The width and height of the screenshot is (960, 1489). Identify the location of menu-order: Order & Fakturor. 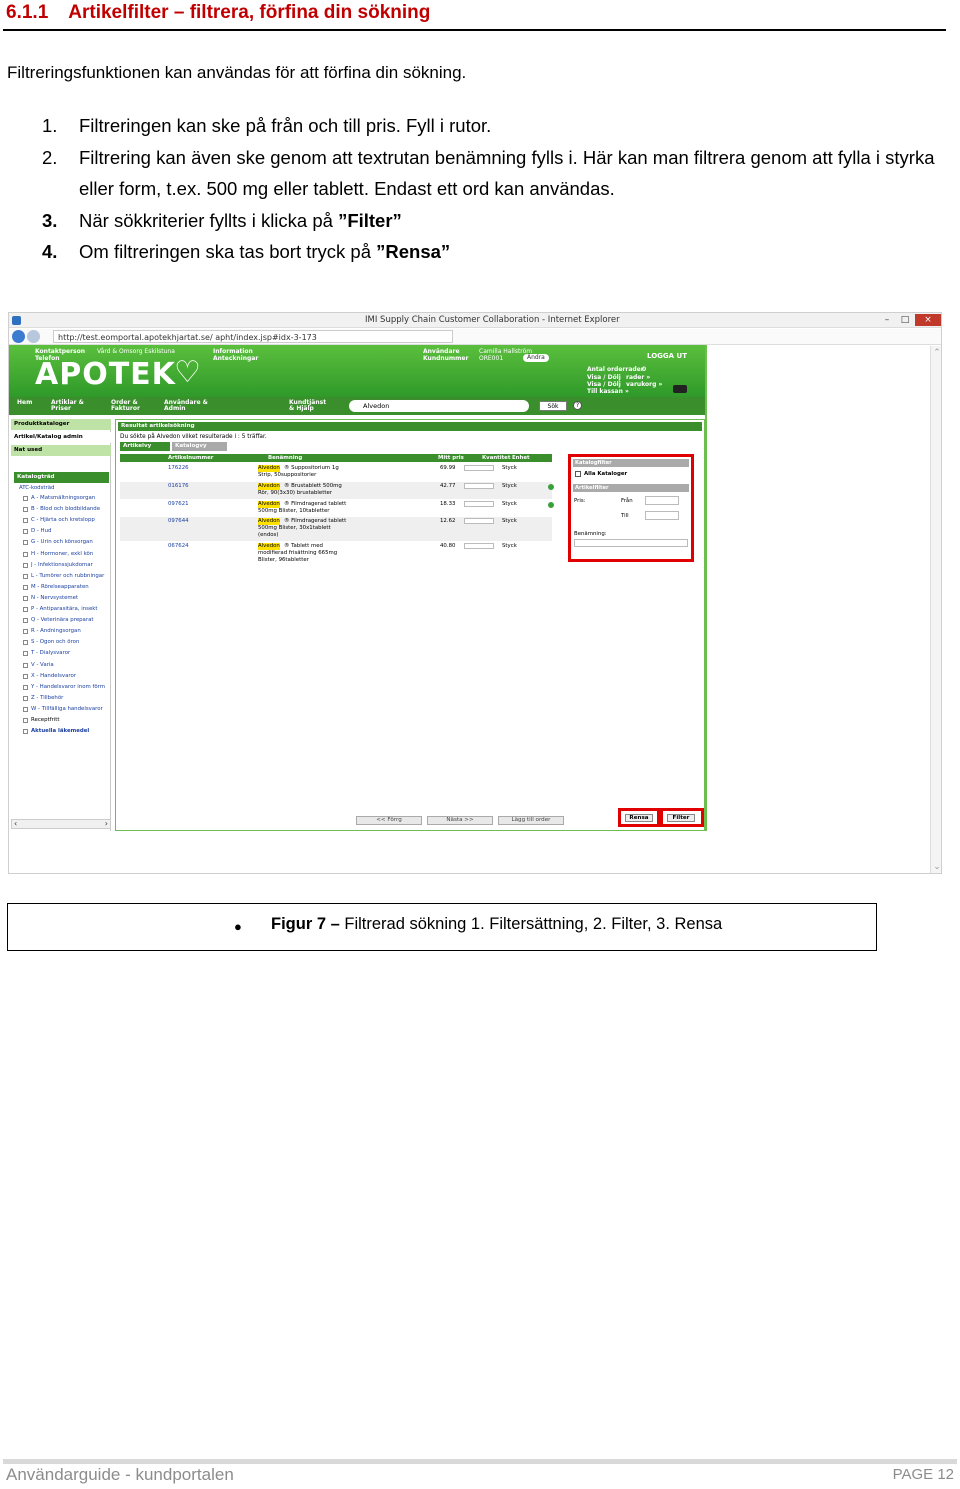
(131, 406).